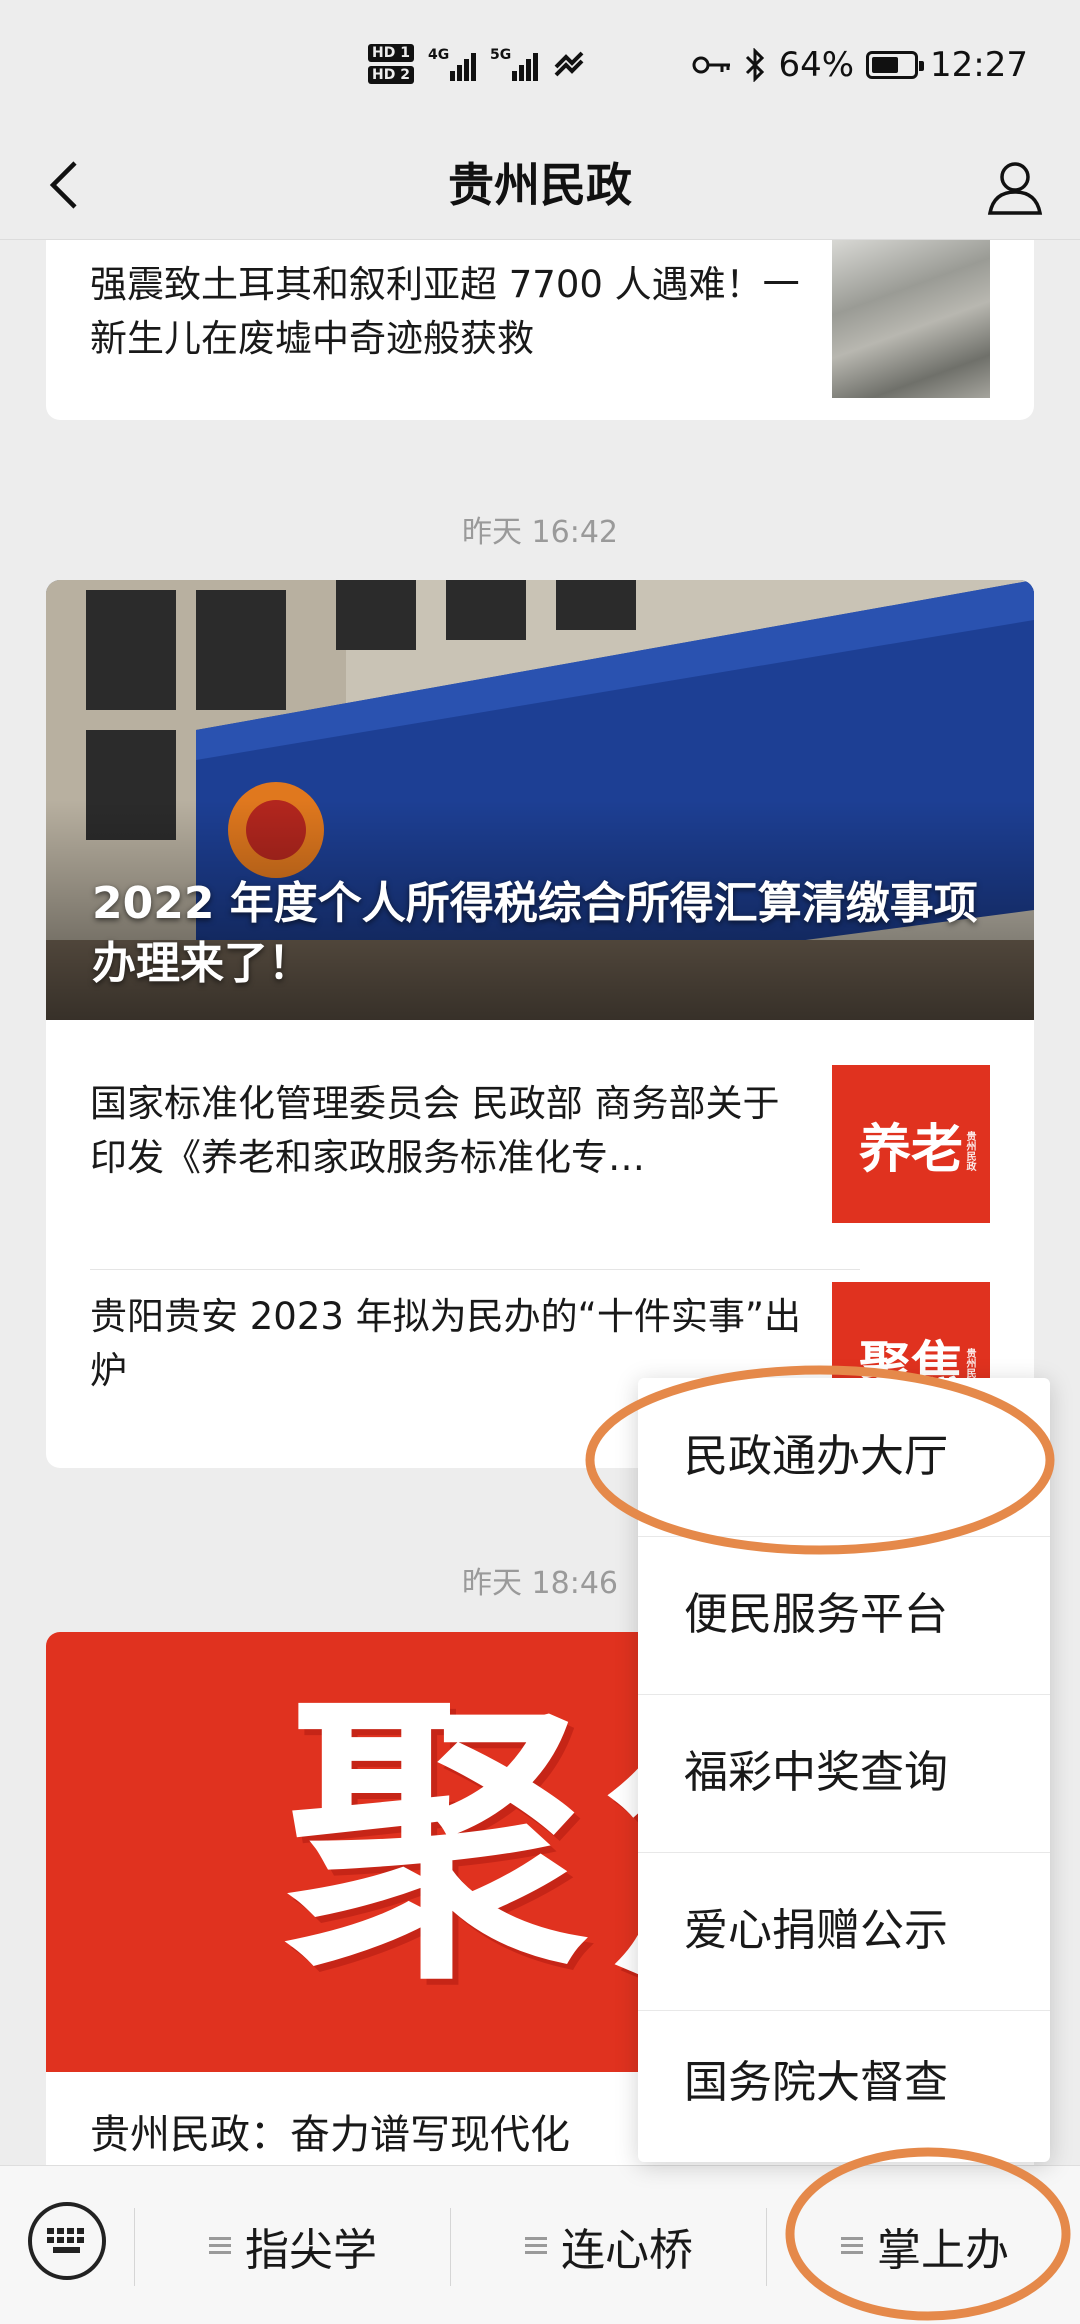  I want to click on menu-button-lianxinqiao: 连心桥, so click(609, 2245).